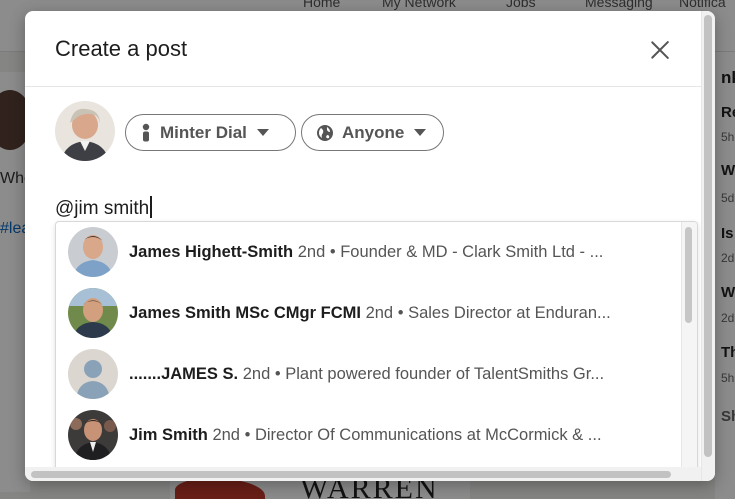 Image resolution: width=735 pixels, height=499 pixels. Describe the element at coordinates (85, 131) in the screenshot. I see `author-avatar` at that location.